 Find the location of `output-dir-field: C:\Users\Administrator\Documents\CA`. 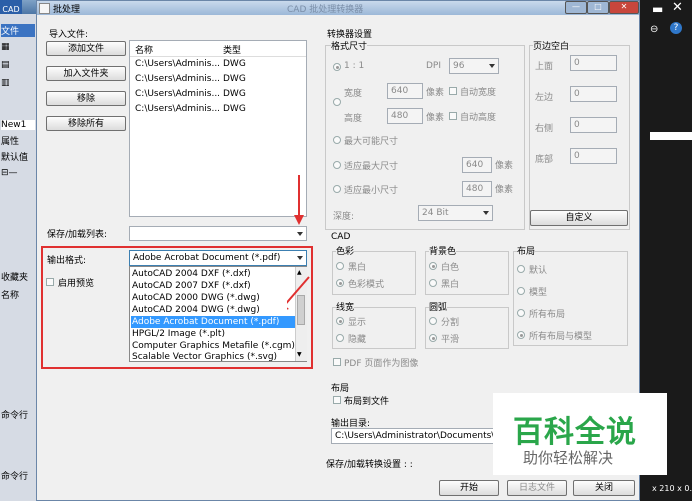

output-dir-field: C:\Users\Administrator\Documents\CA is located at coordinates (416, 436).